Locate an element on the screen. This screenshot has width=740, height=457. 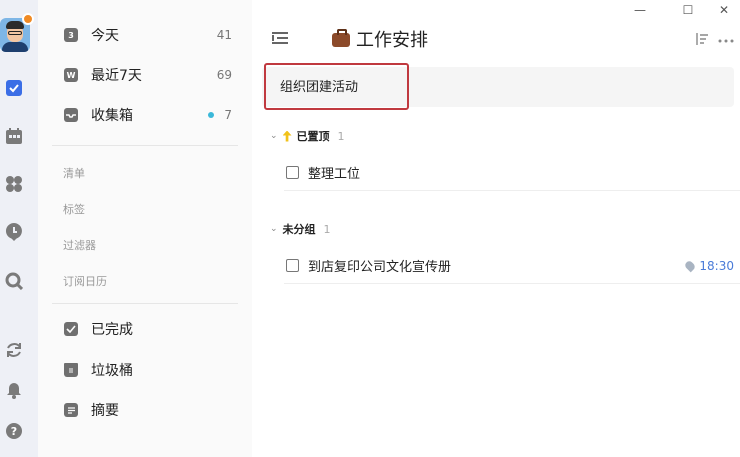
help-icon: ? is located at coordinates (14, 431).